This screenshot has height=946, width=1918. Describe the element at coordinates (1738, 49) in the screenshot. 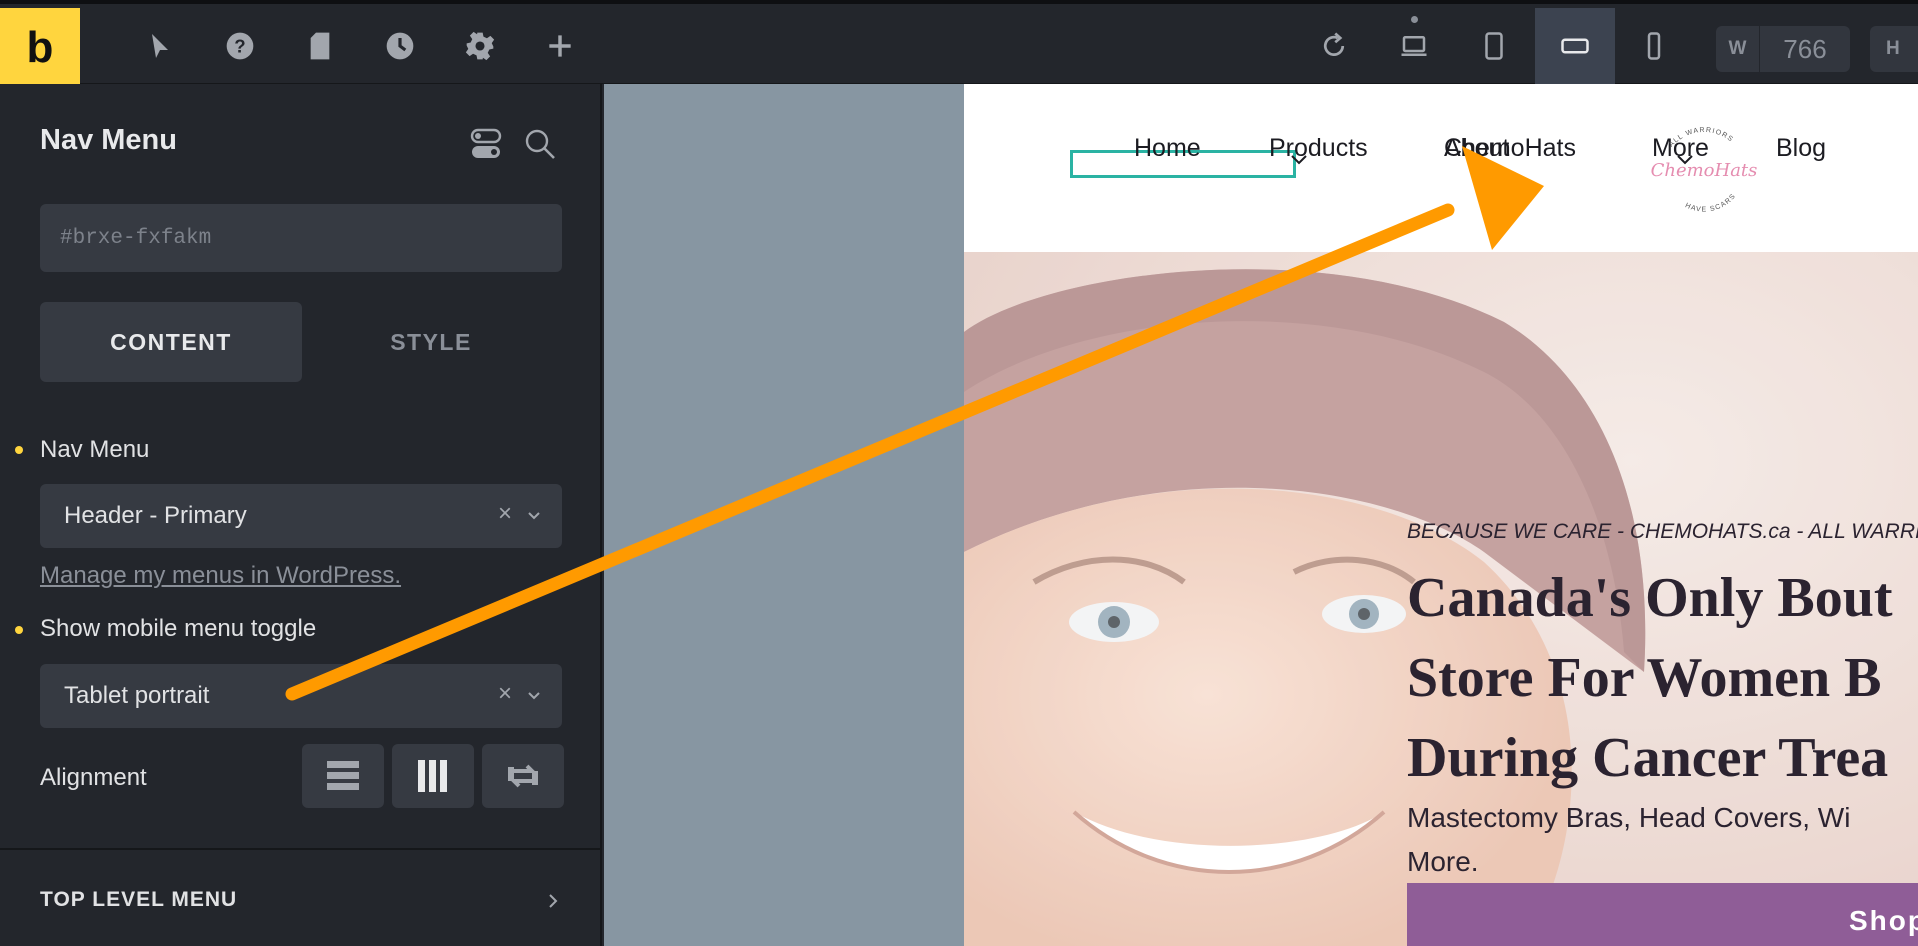

I see `width-label: W` at that location.